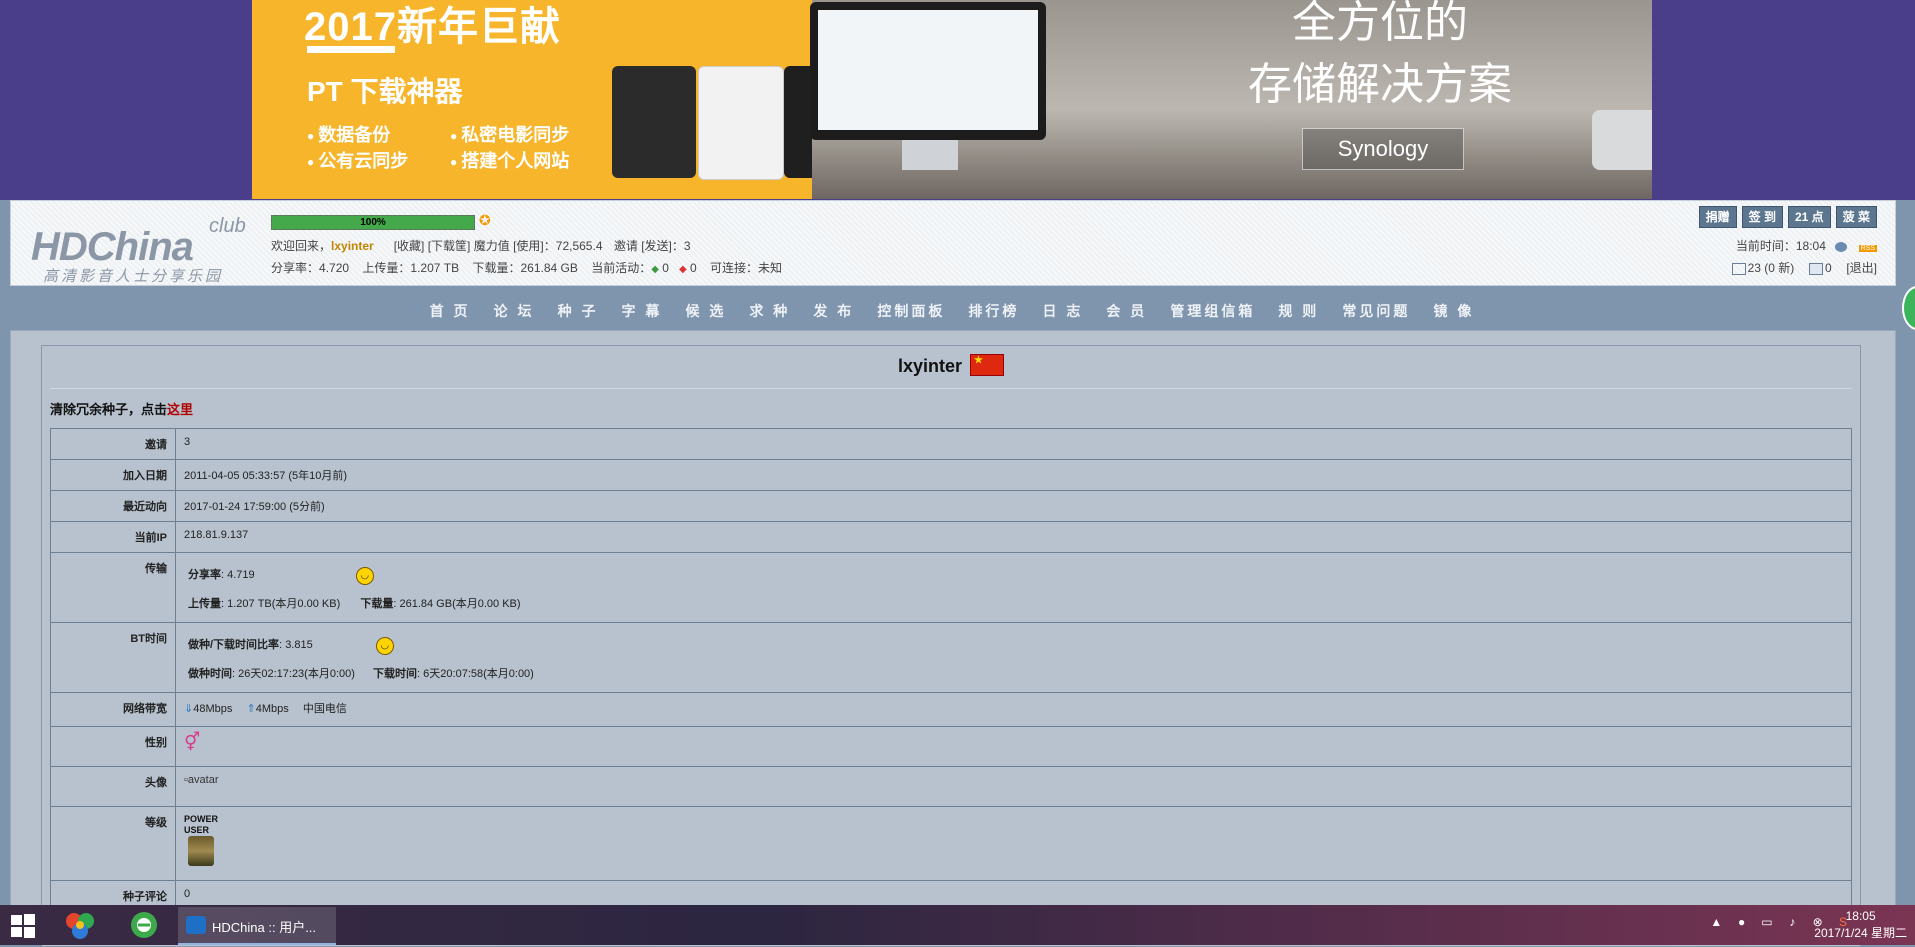 The width and height of the screenshot is (1915, 947). Describe the element at coordinates (1765, 246) in the screenshot. I see `time-label: 当前时间：` at that location.